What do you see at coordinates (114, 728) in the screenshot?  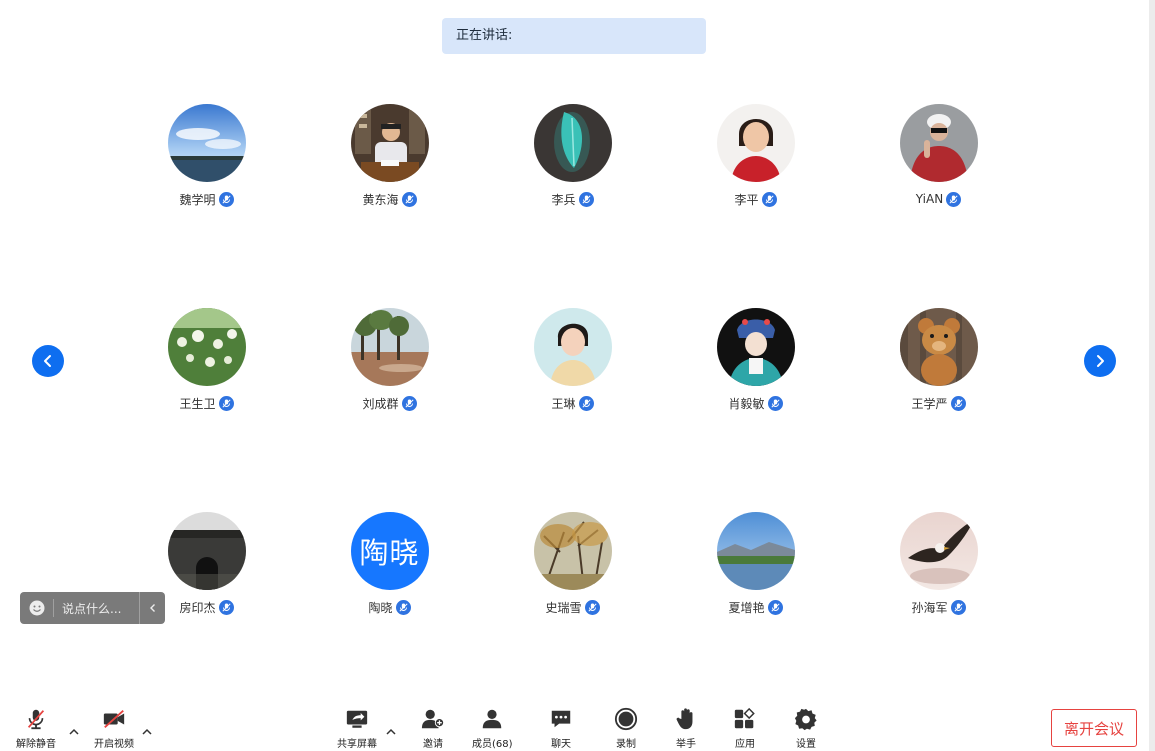 I see `start-video-button: 开启视频` at bounding box center [114, 728].